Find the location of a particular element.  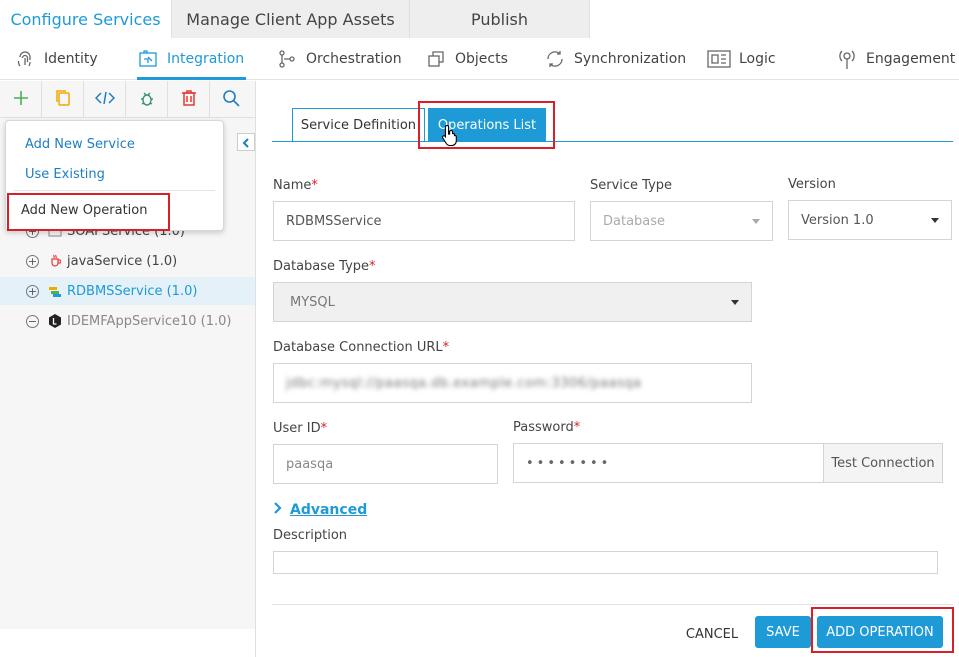

top-tab-spacer is located at coordinates (774, 19).